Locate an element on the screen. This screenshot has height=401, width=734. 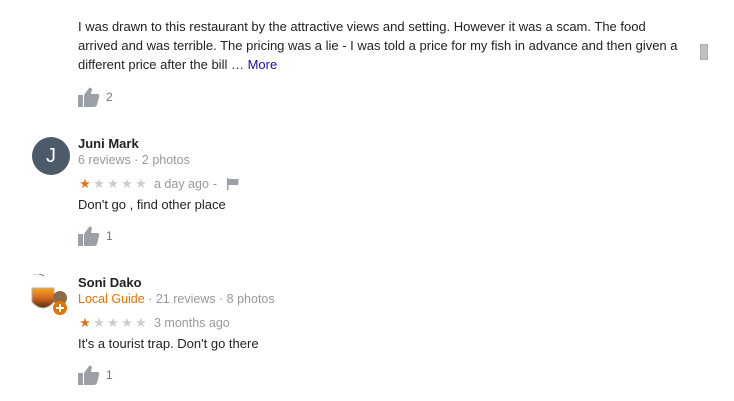
local-guide-label: Local Guide is located at coordinates (111, 299).